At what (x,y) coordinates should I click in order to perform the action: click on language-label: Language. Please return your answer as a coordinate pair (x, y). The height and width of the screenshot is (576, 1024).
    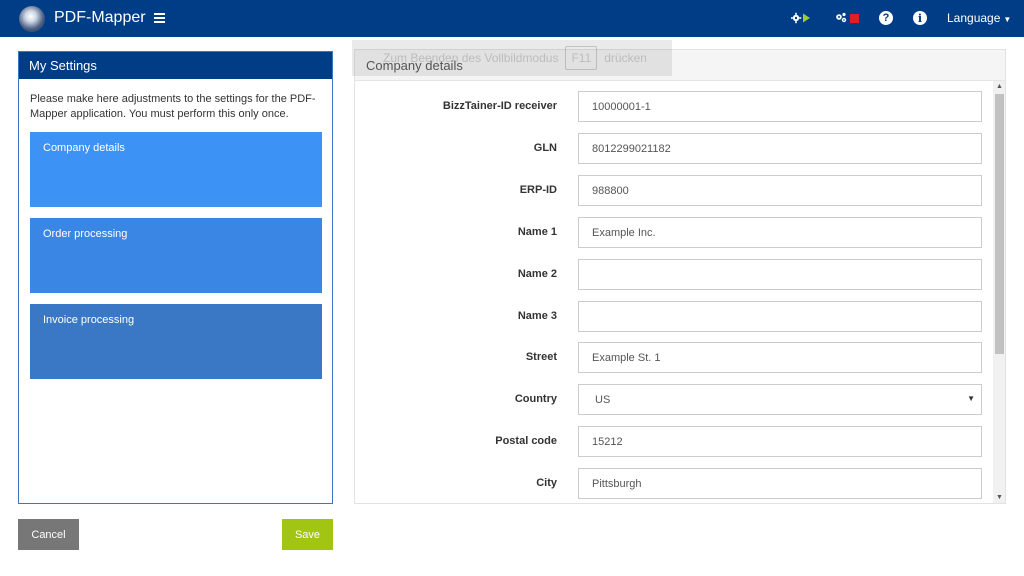
    Looking at the image, I should click on (974, 18).